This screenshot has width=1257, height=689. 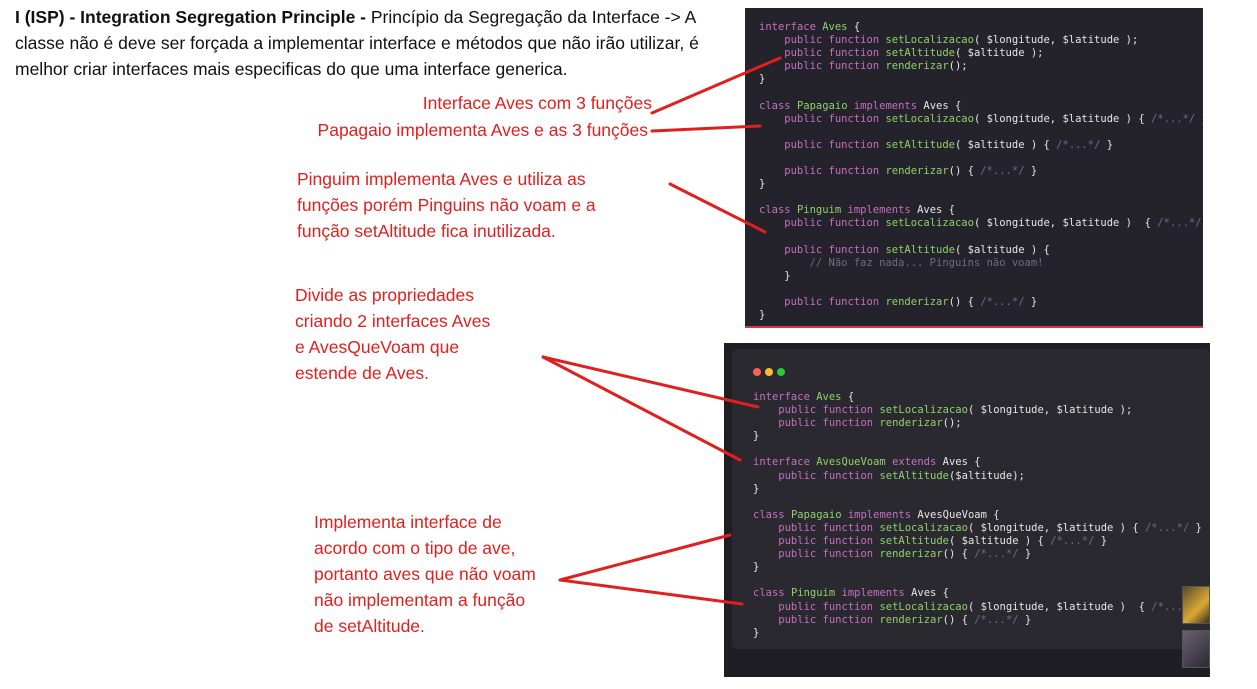 What do you see at coordinates (706, 128) in the screenshot?
I see `arrow-papagaio` at bounding box center [706, 128].